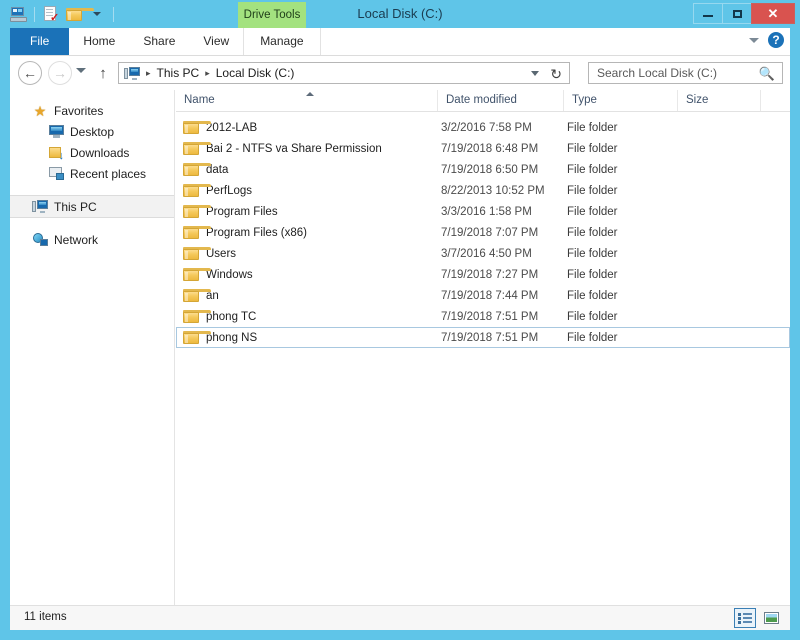 Image resolution: width=800 pixels, height=640 pixels. Describe the element at coordinates (308, 169) in the screenshot. I see `cell-name: data` at that location.